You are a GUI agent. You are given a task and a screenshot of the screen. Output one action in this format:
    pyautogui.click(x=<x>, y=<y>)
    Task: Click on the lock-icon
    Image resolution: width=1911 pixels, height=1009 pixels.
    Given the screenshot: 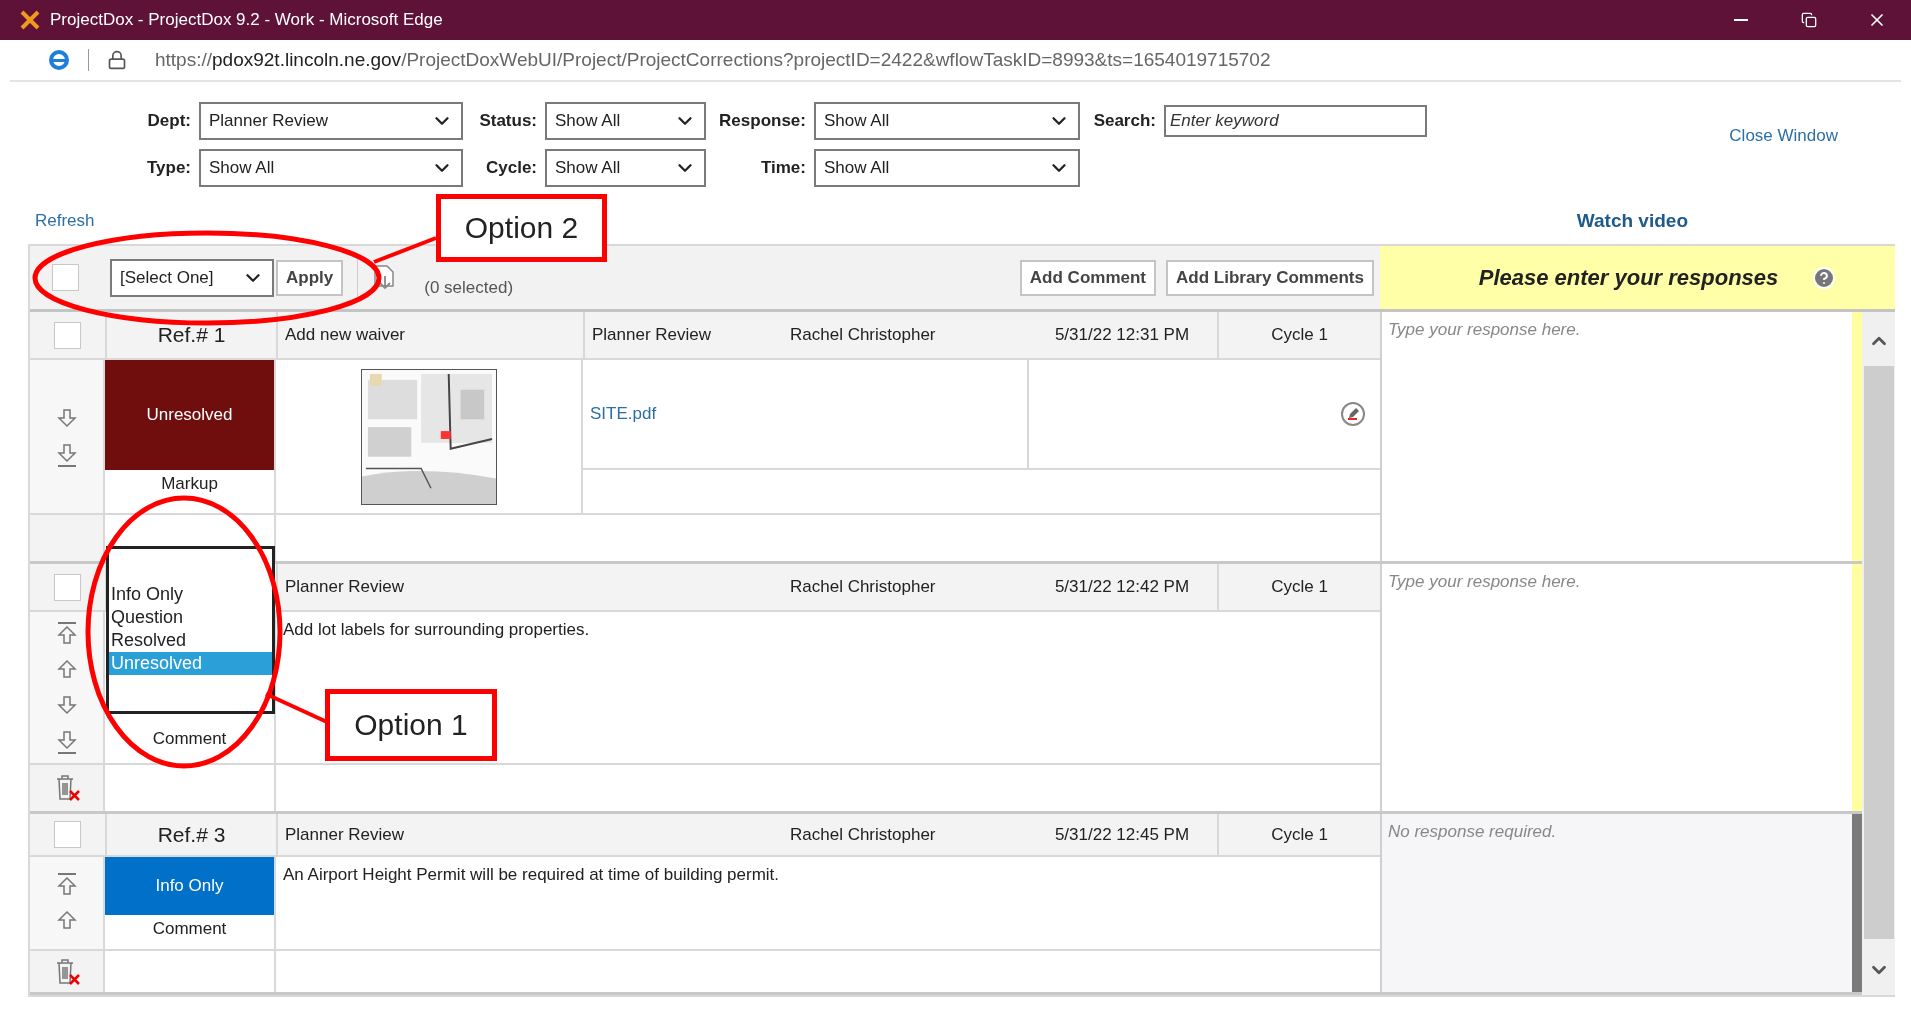 What is the action you would take?
    pyautogui.click(x=117, y=60)
    